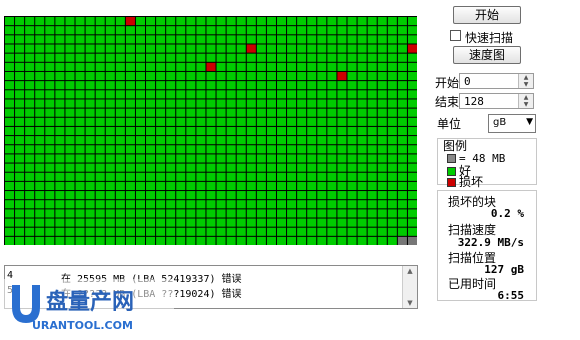  What do you see at coordinates (529, 122) in the screenshot?
I see `chevron-down-icon: ▼` at bounding box center [529, 122].